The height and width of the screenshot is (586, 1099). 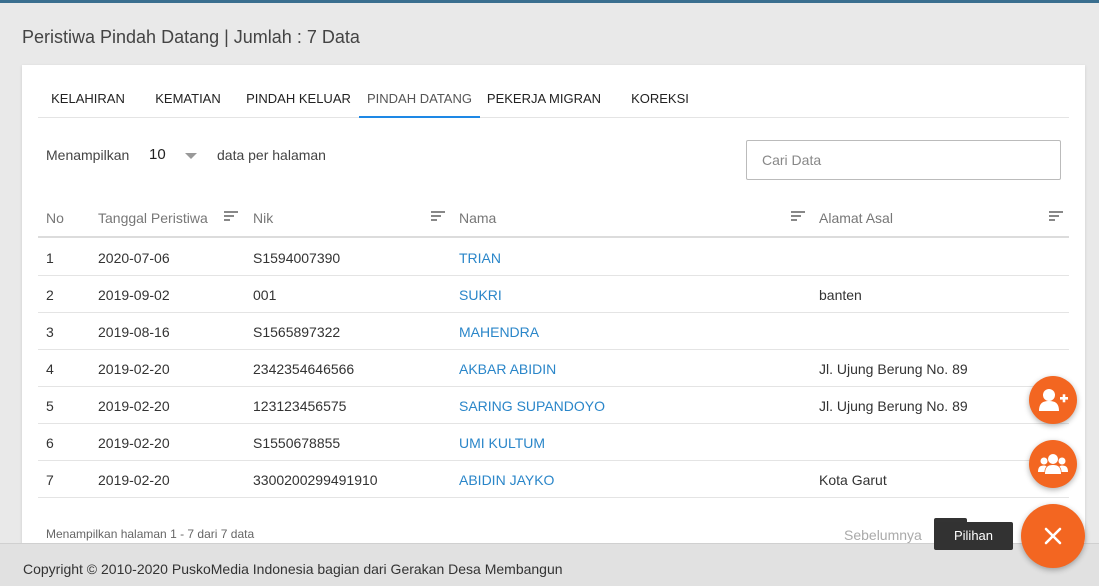 What do you see at coordinates (50, 258) in the screenshot?
I see `cell-no: 1` at bounding box center [50, 258].